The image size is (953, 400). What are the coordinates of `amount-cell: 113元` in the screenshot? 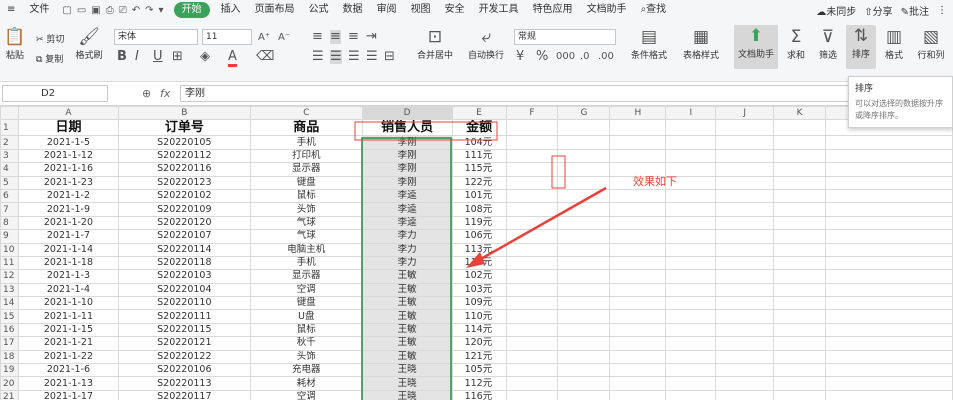 It's located at (479, 249).